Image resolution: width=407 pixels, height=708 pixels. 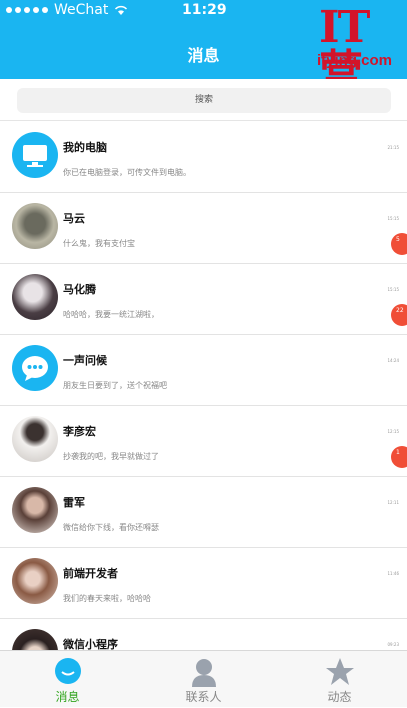 What do you see at coordinates (204, 673) in the screenshot?
I see `person-icon` at bounding box center [204, 673].